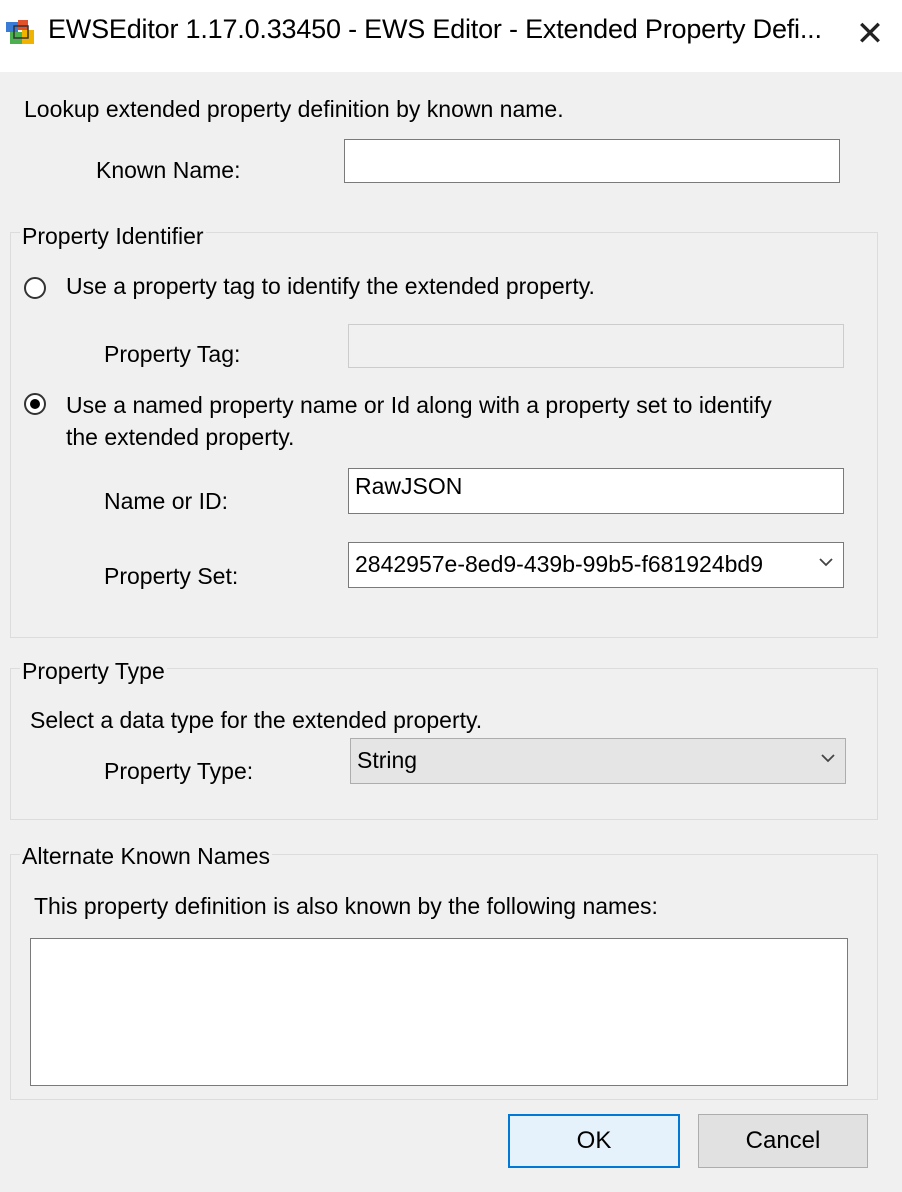 This screenshot has height=1192, width=902. Describe the element at coordinates (598, 761) in the screenshot. I see `property-type-dropdown: String` at that location.